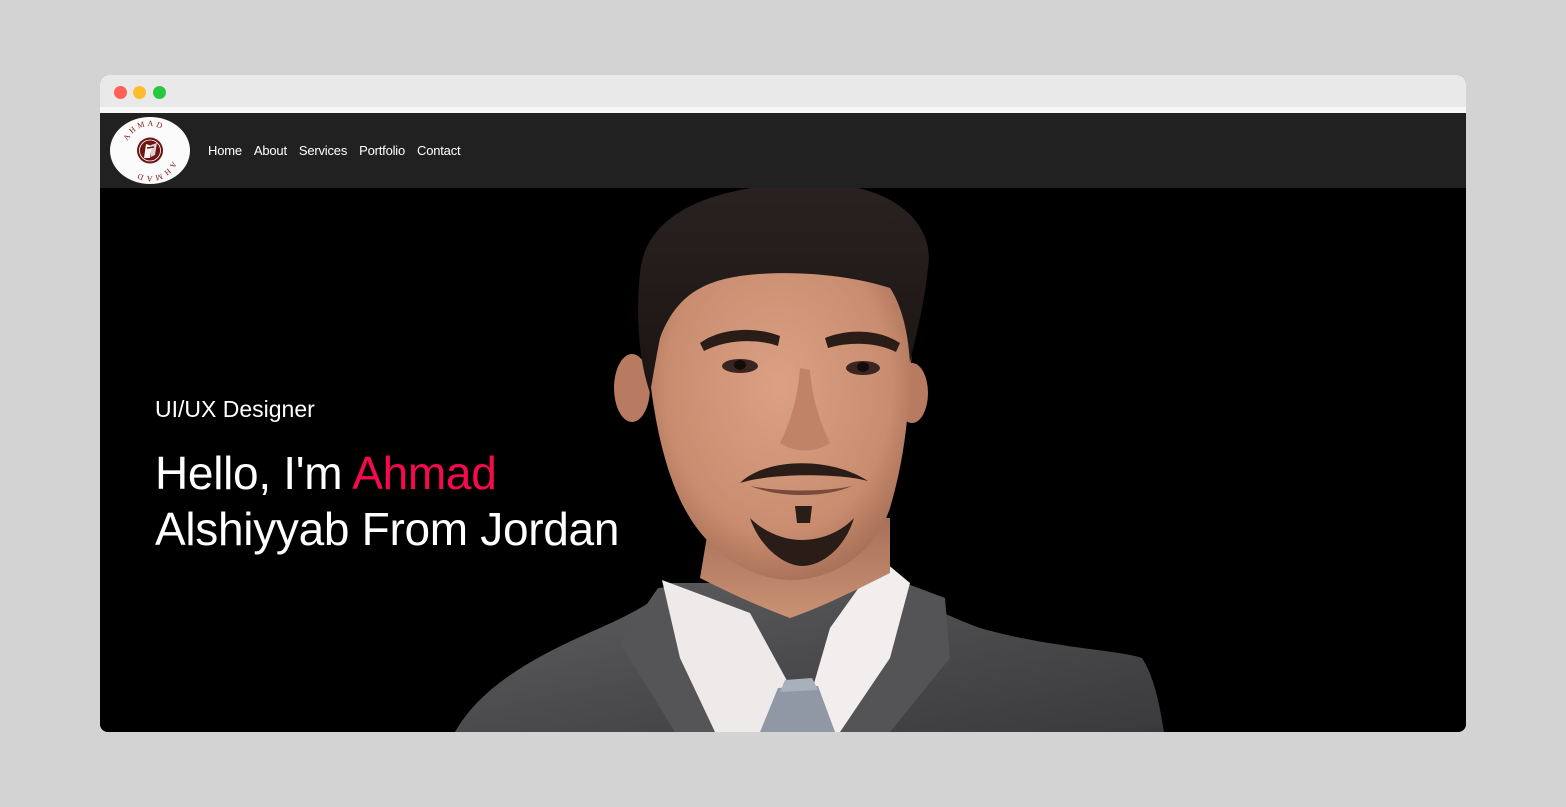 This screenshot has height=807, width=1566. What do you see at coordinates (439, 150) in the screenshot?
I see `nav-link-contact: Contact` at bounding box center [439, 150].